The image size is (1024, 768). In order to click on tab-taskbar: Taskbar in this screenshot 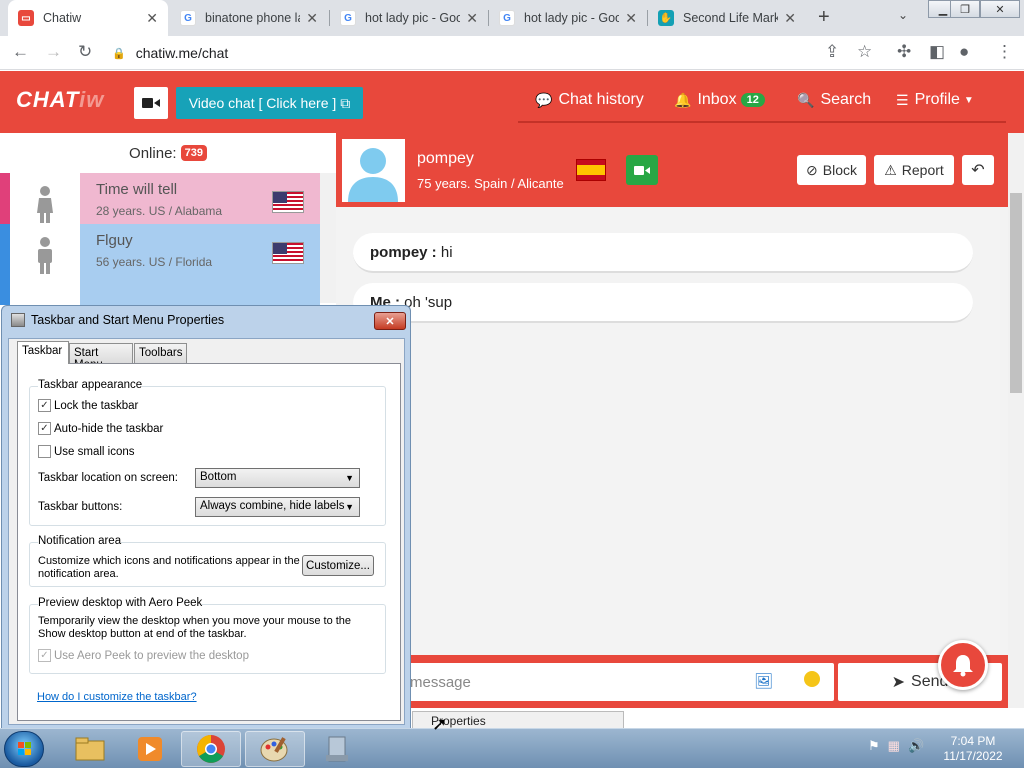, I will do `click(43, 352)`.